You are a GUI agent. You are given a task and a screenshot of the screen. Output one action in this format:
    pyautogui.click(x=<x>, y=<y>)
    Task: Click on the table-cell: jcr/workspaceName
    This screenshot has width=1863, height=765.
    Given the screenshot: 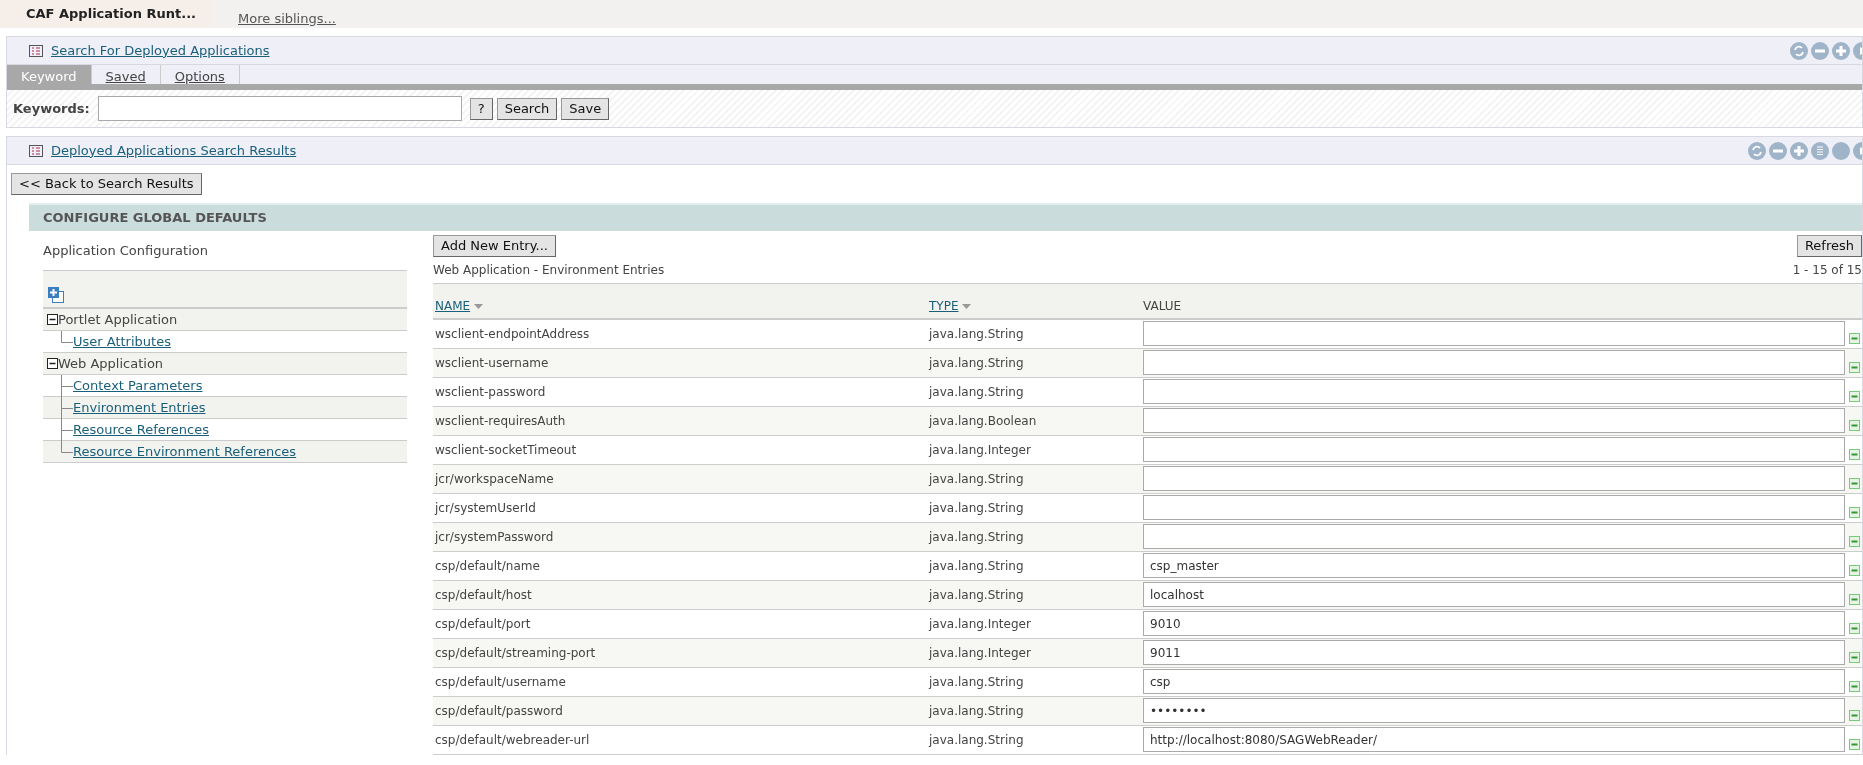 What is the action you would take?
    pyautogui.click(x=494, y=478)
    